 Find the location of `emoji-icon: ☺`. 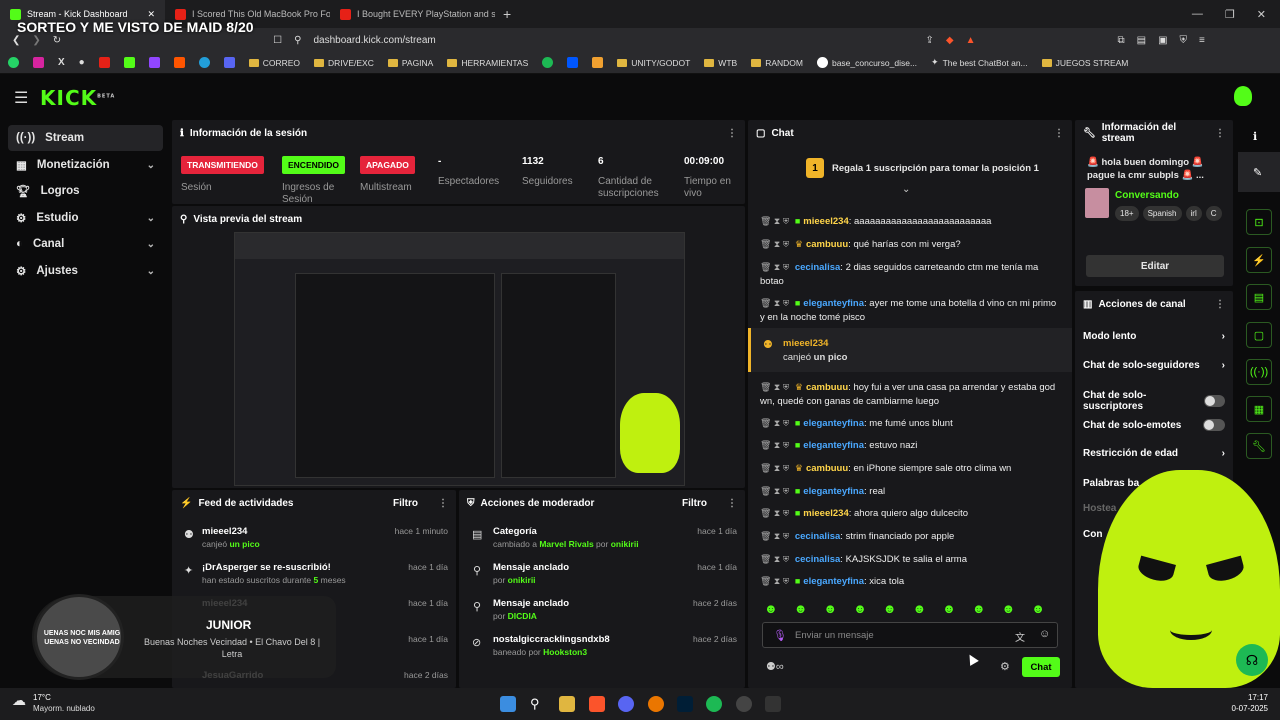

emoji-icon: ☺ is located at coordinates (1044, 634).